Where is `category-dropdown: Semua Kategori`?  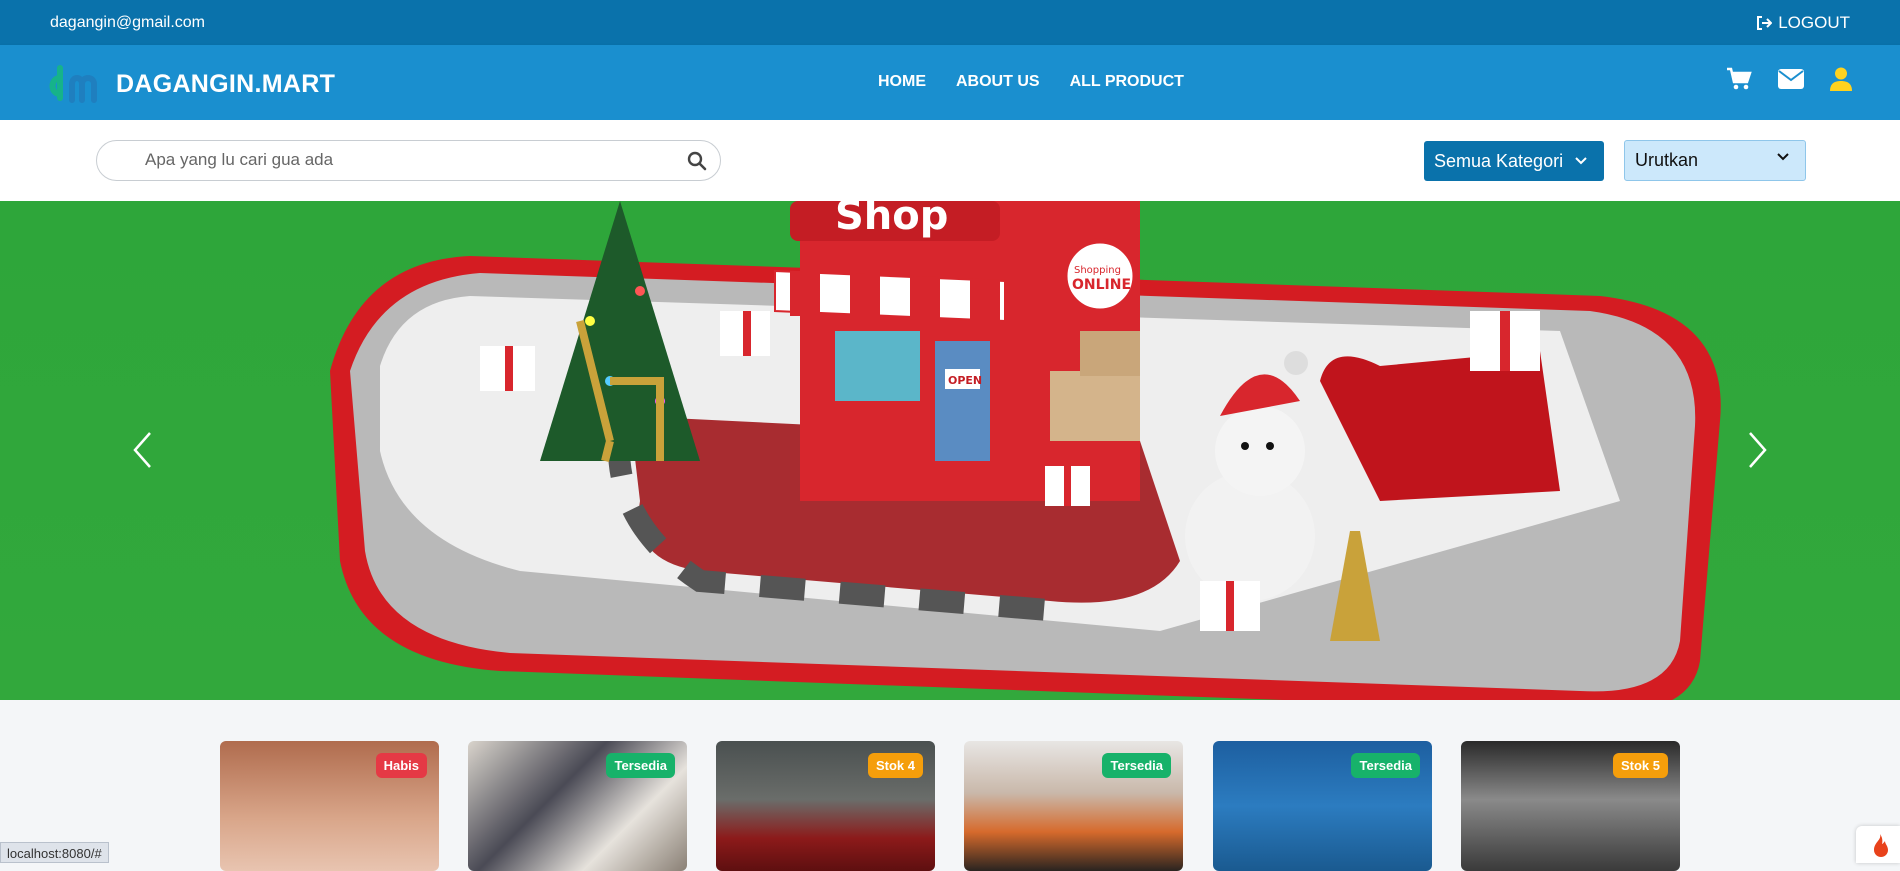
category-dropdown: Semua Kategori is located at coordinates (1514, 161).